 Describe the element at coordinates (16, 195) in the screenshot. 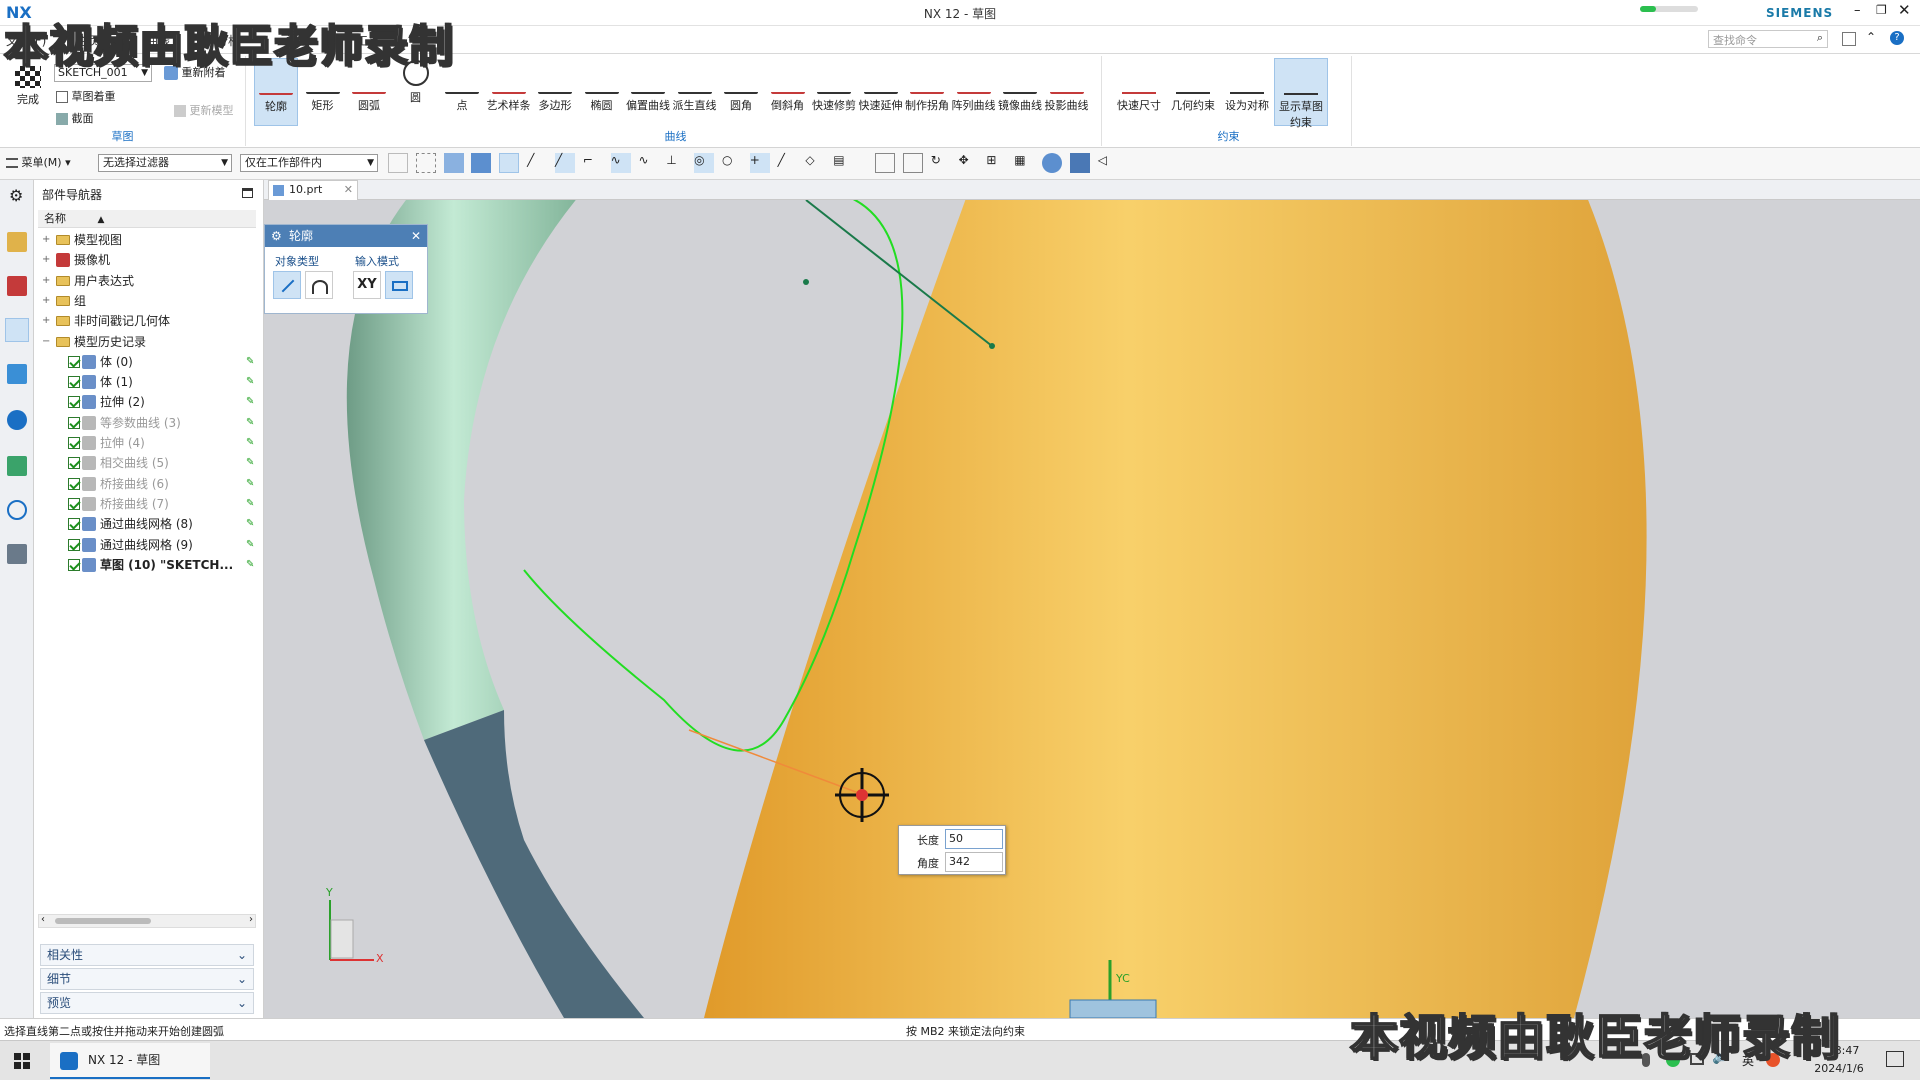

I see `settings-gear-icon: ⚙` at that location.